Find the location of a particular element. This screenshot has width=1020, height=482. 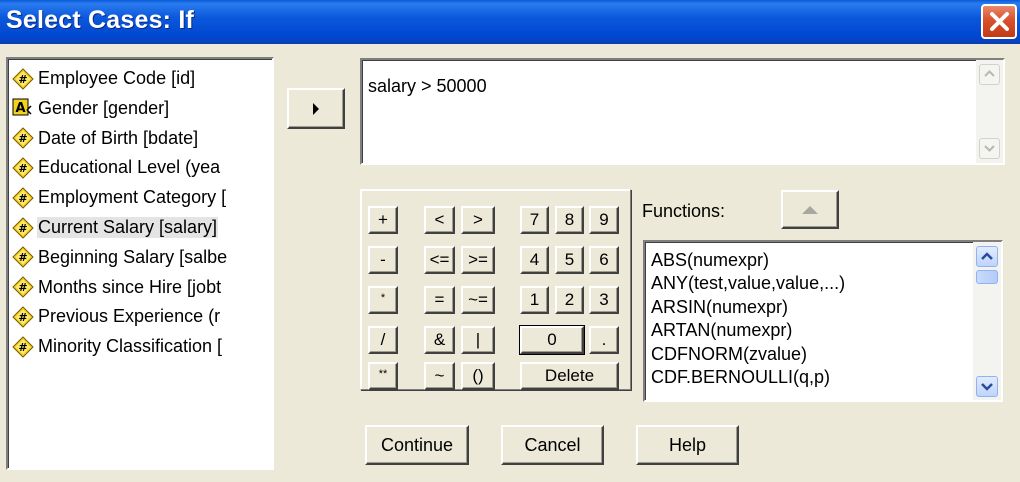

calc-key-less-equal: <= is located at coordinates (439, 260).